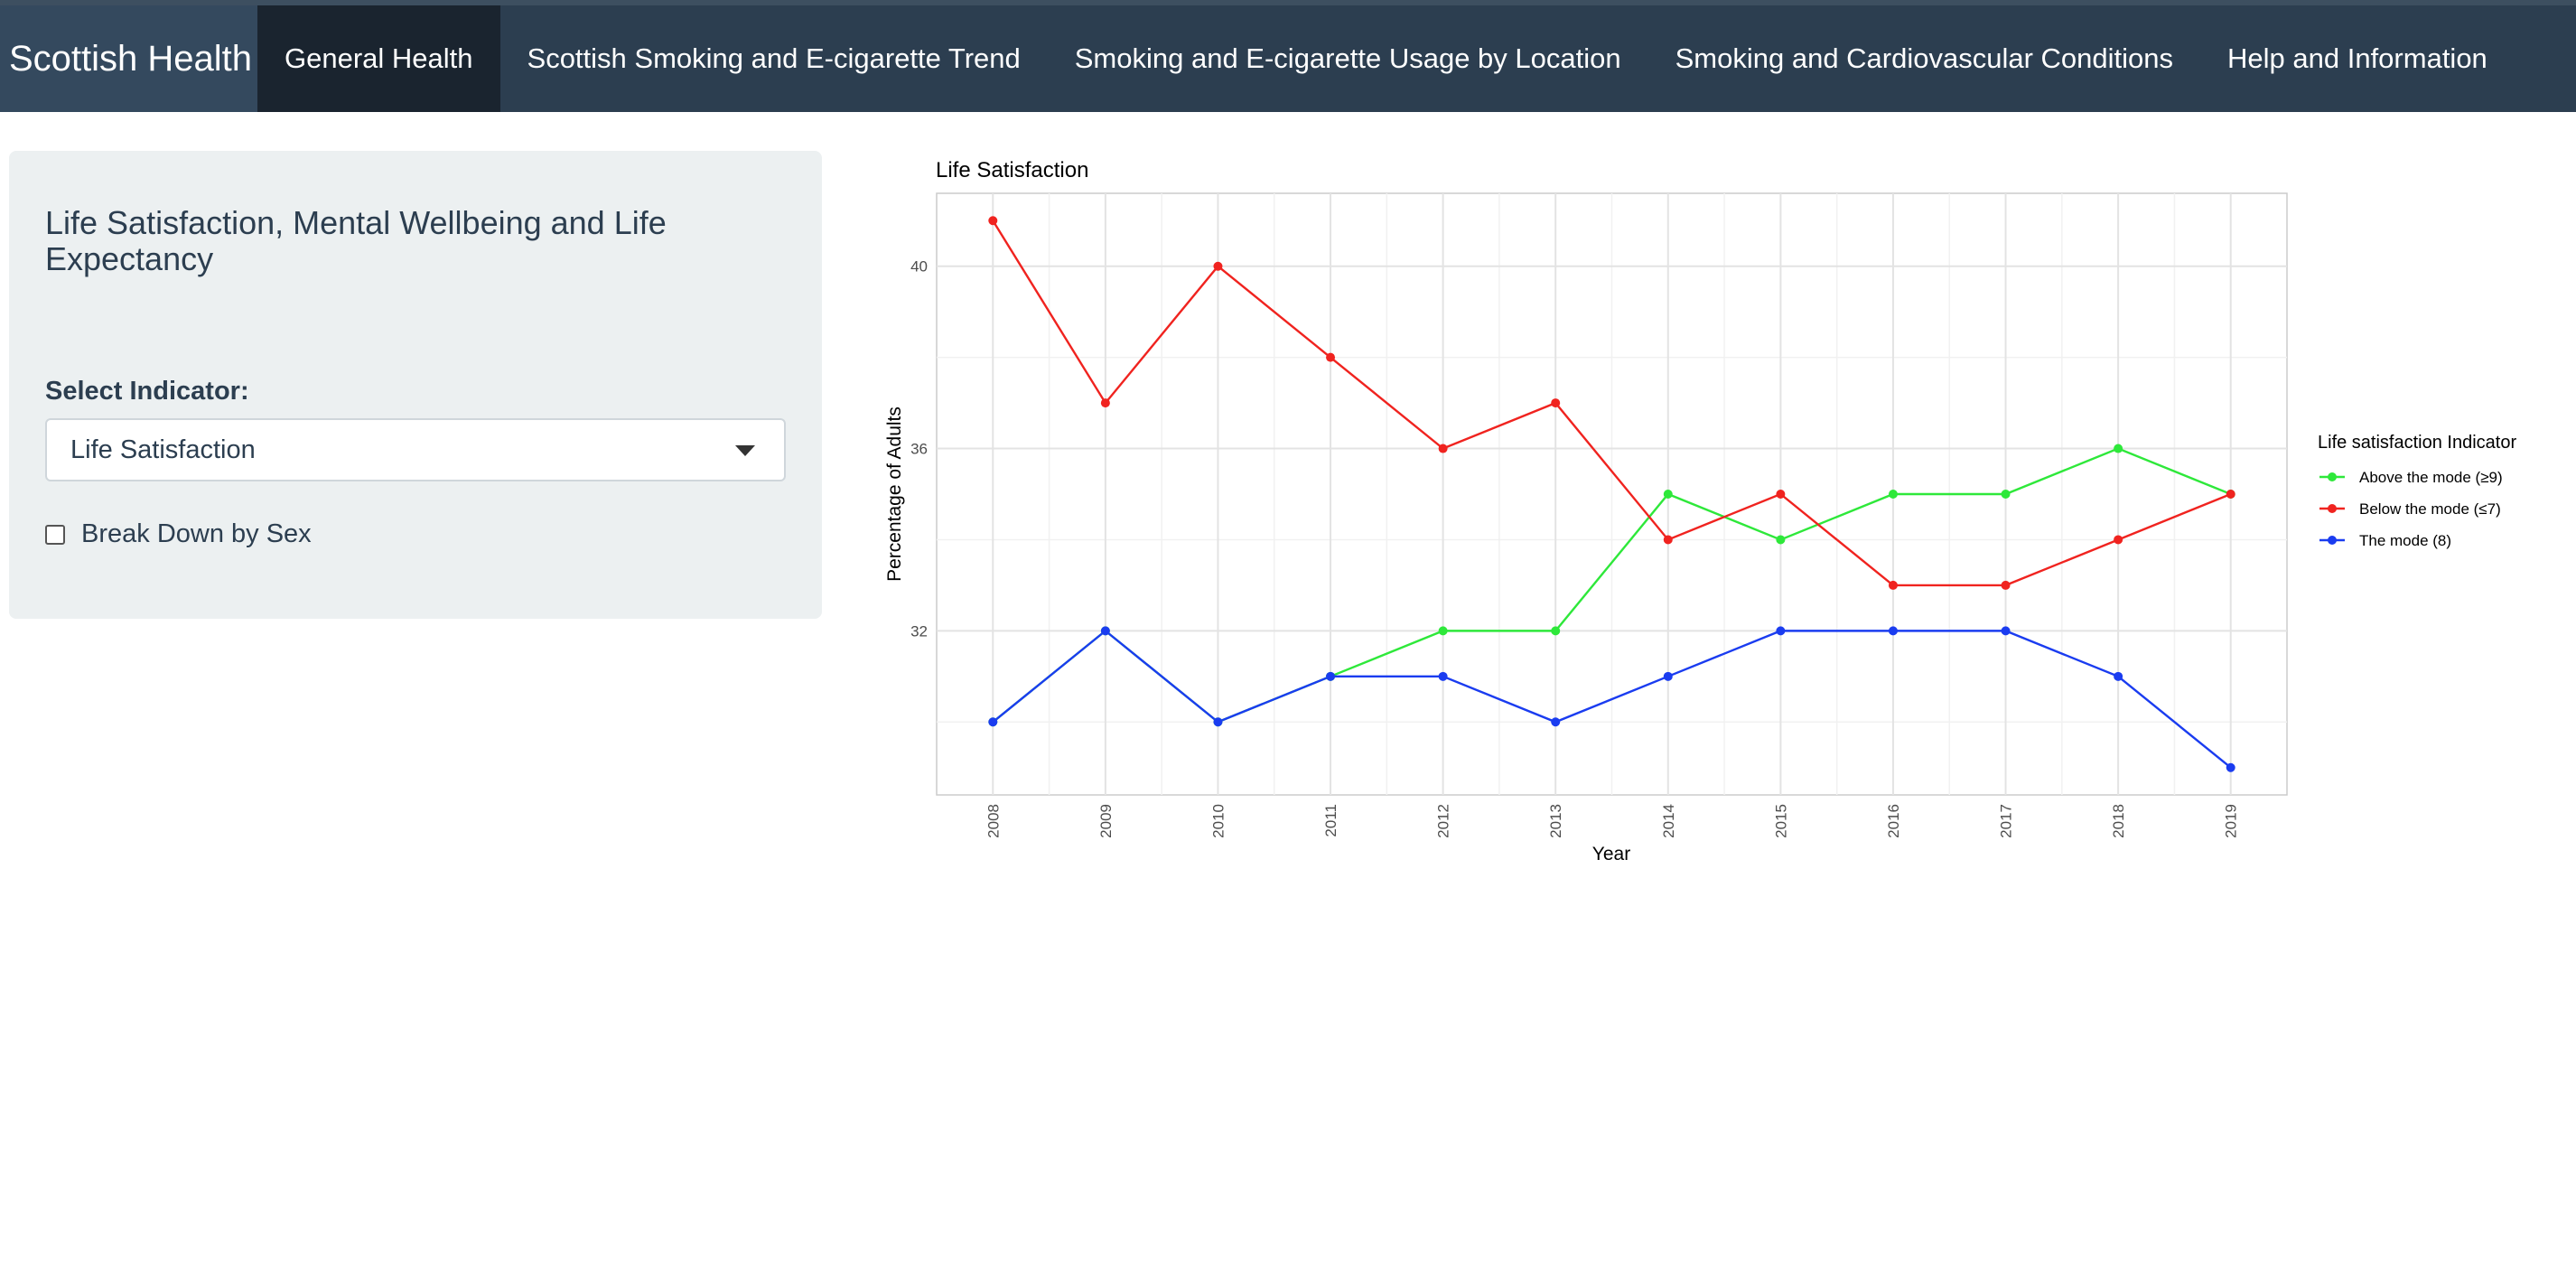  I want to click on break-down-by-sex-option: Break Down by Sex, so click(178, 534).